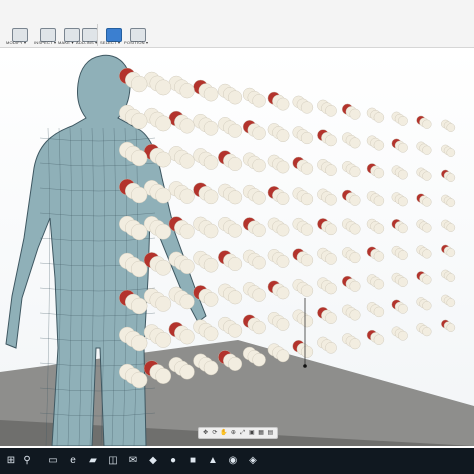 The image size is (474, 474). What do you see at coordinates (113, 461) in the screenshot?
I see `store-icon: ◫` at bounding box center [113, 461].